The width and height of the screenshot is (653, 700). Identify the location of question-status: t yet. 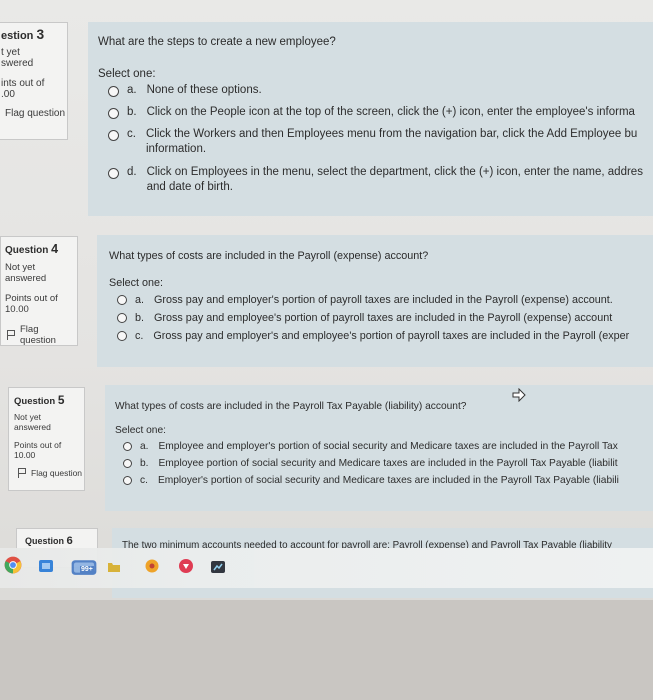
(10, 52).